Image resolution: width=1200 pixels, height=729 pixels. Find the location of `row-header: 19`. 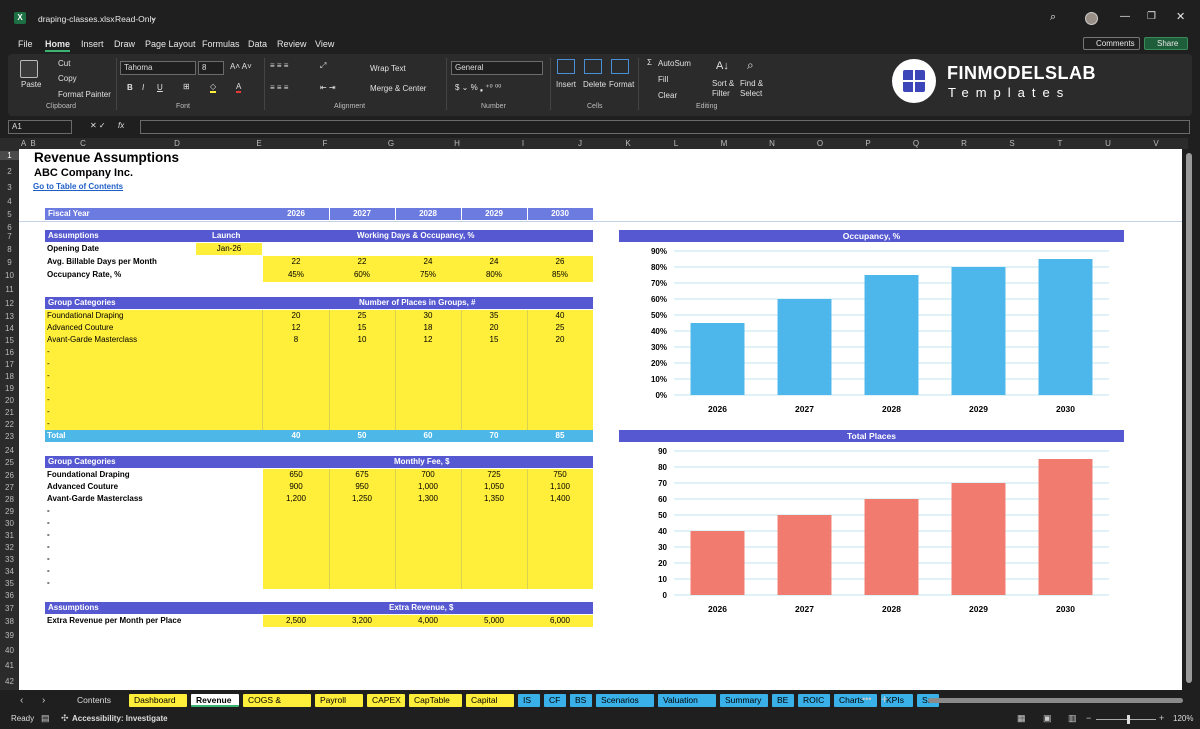

row-header: 19 is located at coordinates (9, 388).